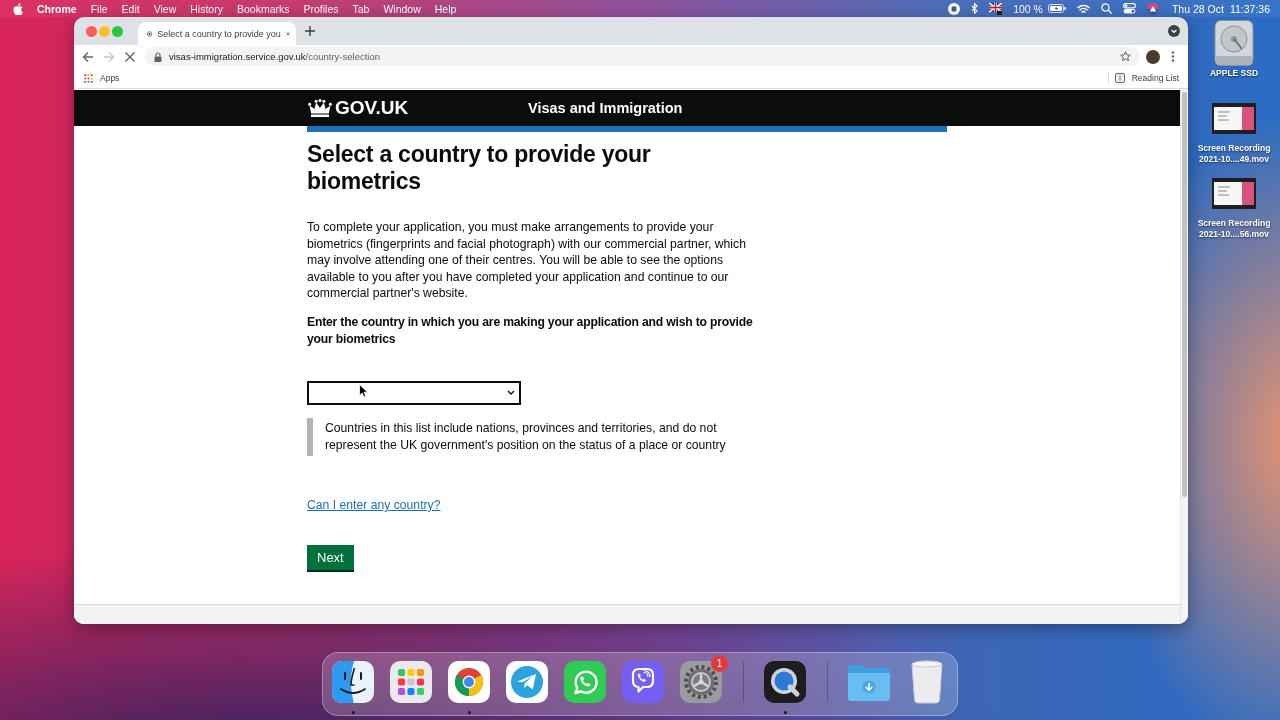 The height and width of the screenshot is (720, 1280). Describe the element at coordinates (530, 330) in the screenshot. I see `question-label: Enter the country in which you are making your application and wish to provide your biometrics` at that location.